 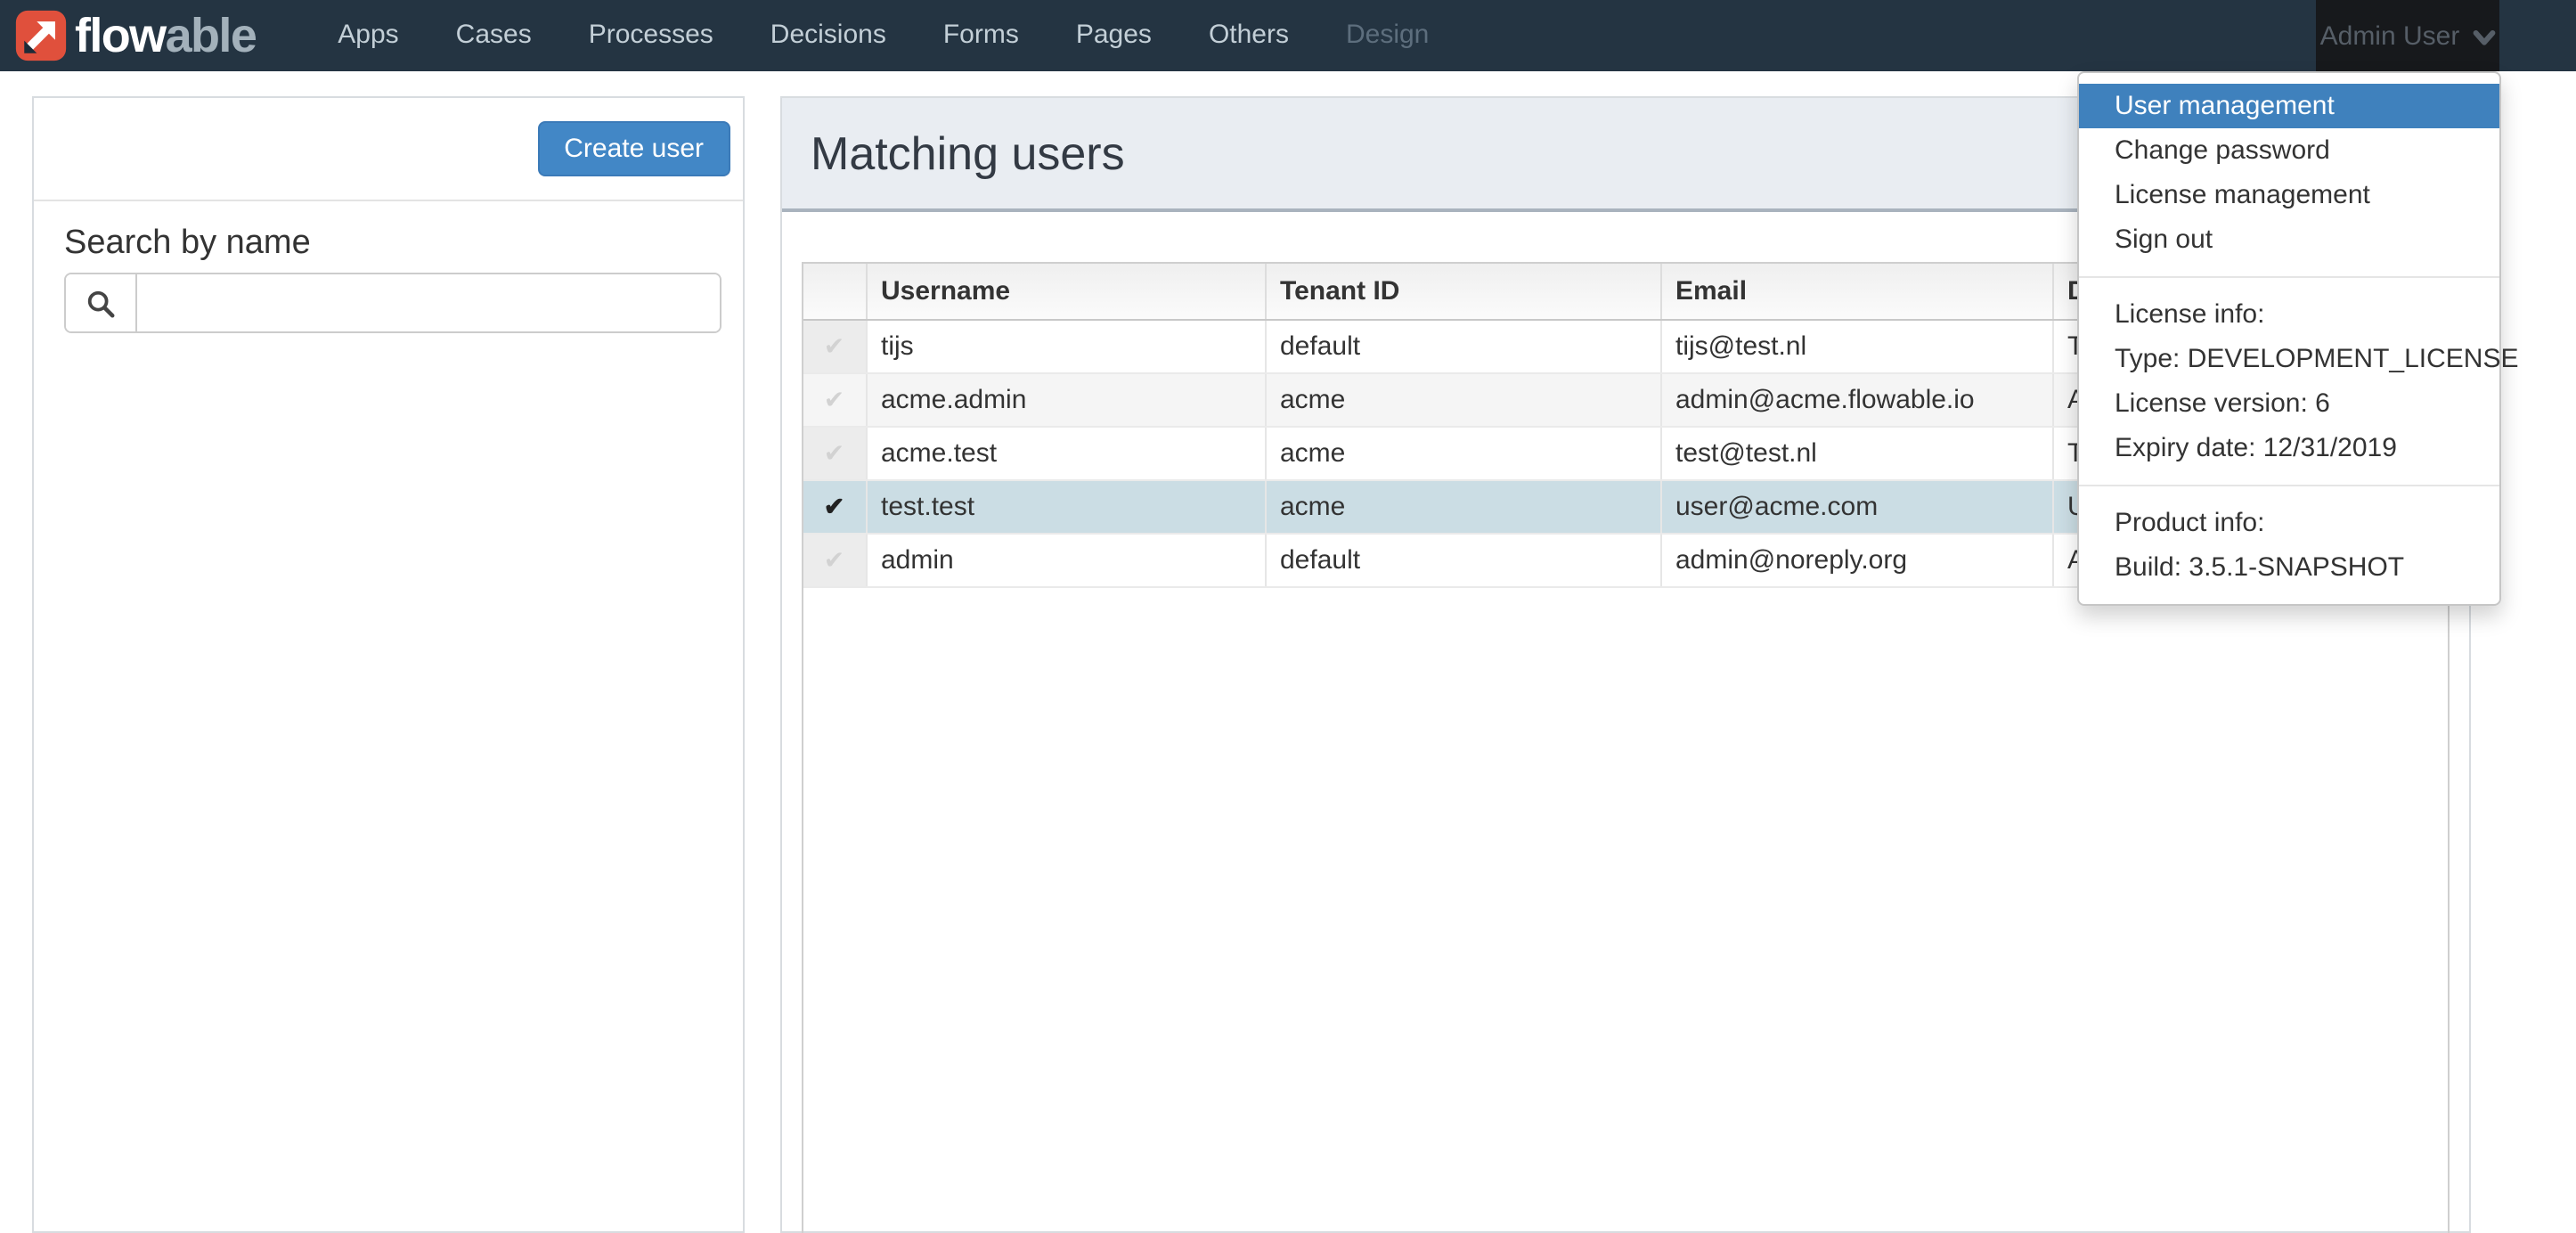 I want to click on col-header-check, so click(x=835, y=292).